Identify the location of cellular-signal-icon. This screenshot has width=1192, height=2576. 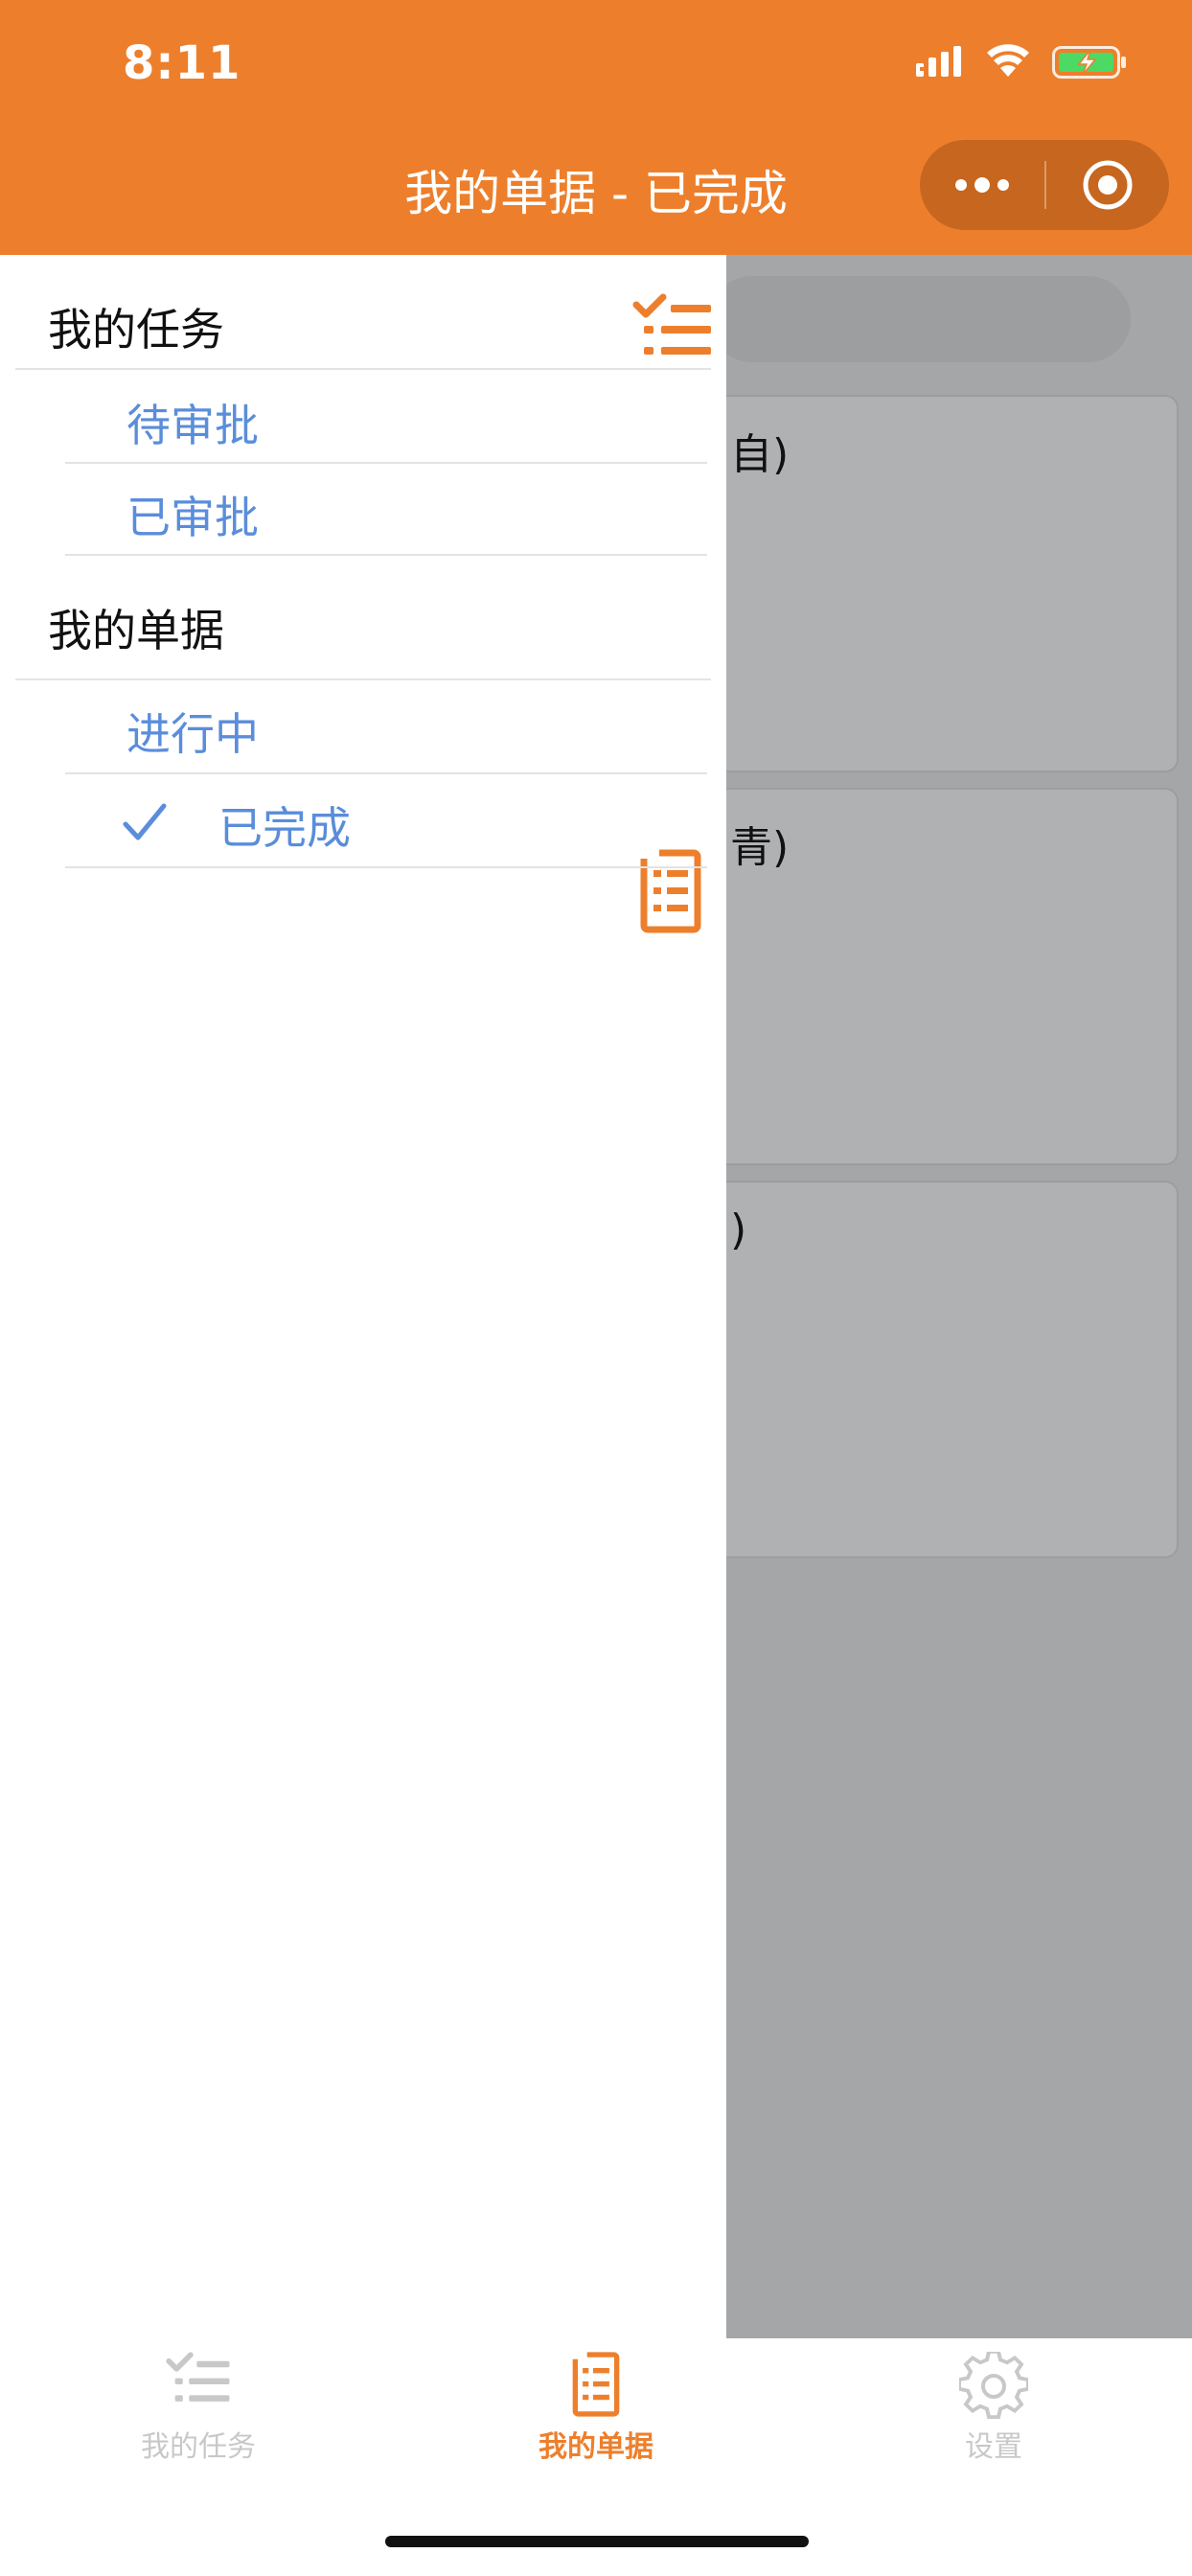
(938, 62).